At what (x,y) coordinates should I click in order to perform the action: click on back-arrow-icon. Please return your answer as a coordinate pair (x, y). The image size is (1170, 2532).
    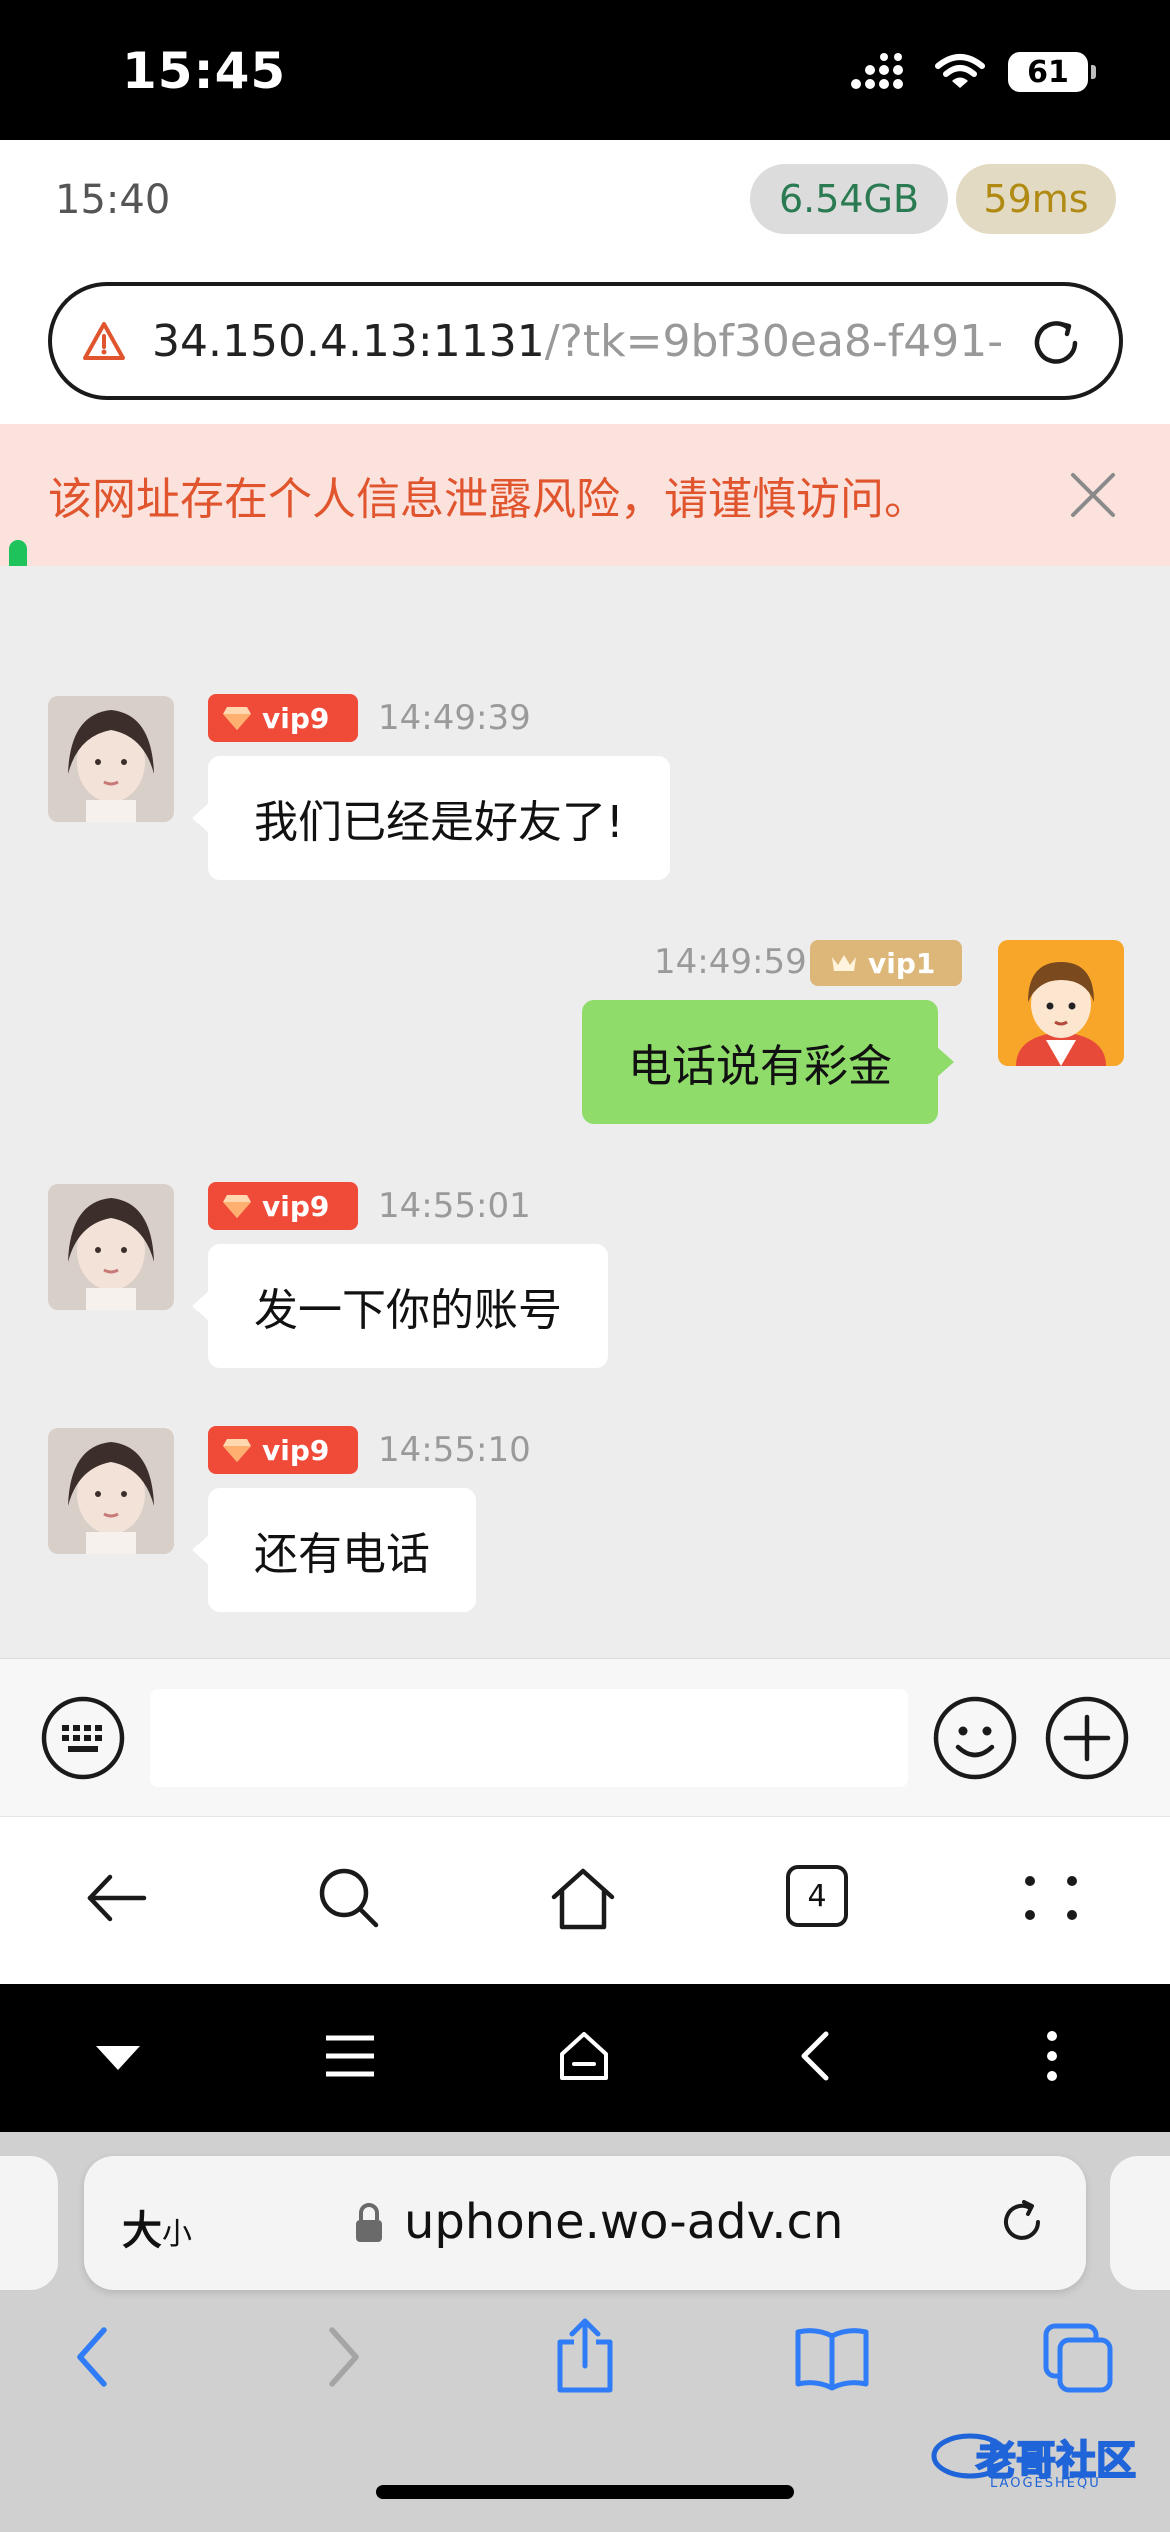
    Looking at the image, I should click on (117, 1898).